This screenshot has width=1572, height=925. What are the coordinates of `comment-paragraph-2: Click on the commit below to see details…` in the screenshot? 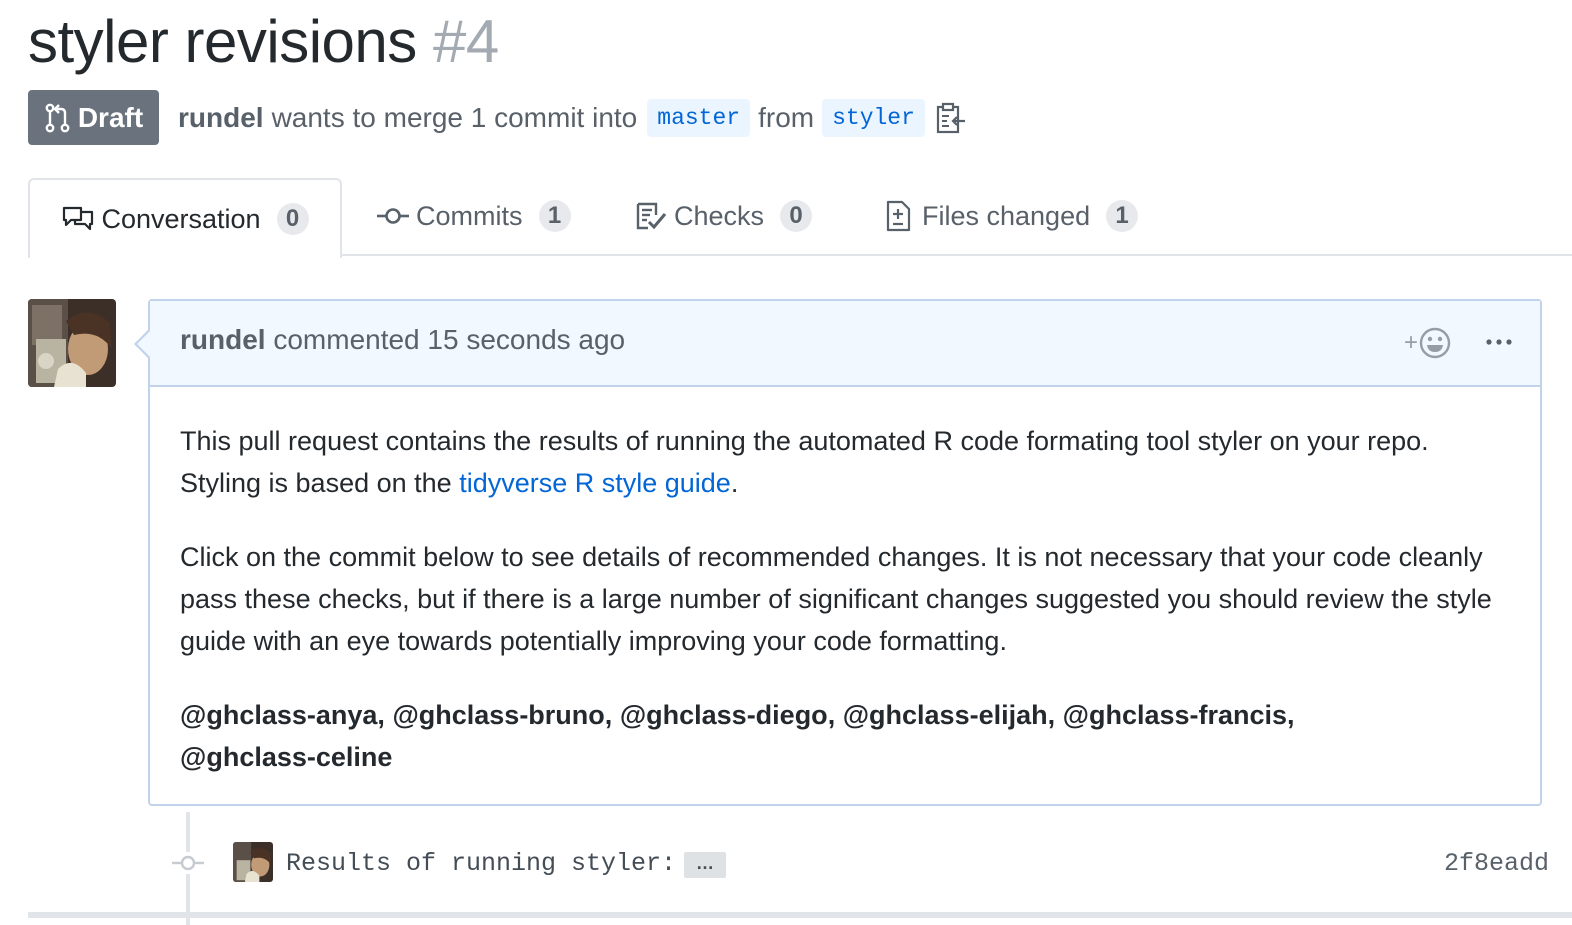 It's located at (836, 599).